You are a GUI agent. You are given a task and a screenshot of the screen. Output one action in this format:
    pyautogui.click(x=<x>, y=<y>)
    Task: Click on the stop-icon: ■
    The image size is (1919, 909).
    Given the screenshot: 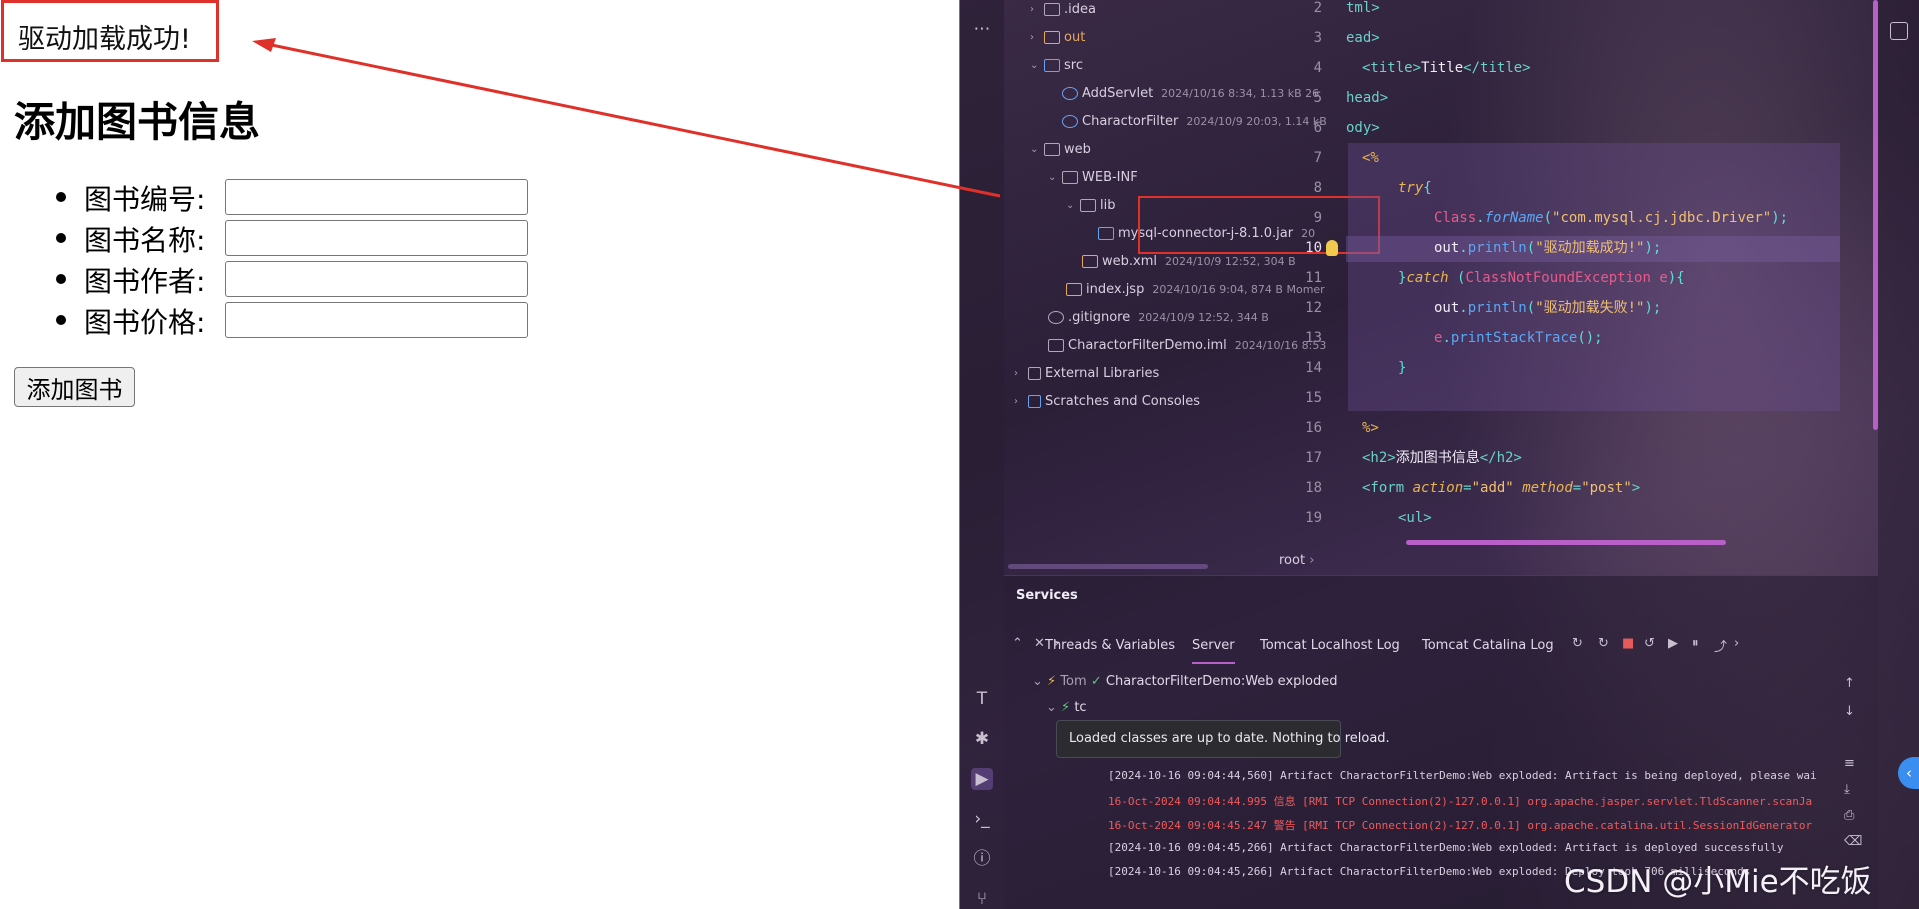 What is the action you would take?
    pyautogui.click(x=1628, y=643)
    